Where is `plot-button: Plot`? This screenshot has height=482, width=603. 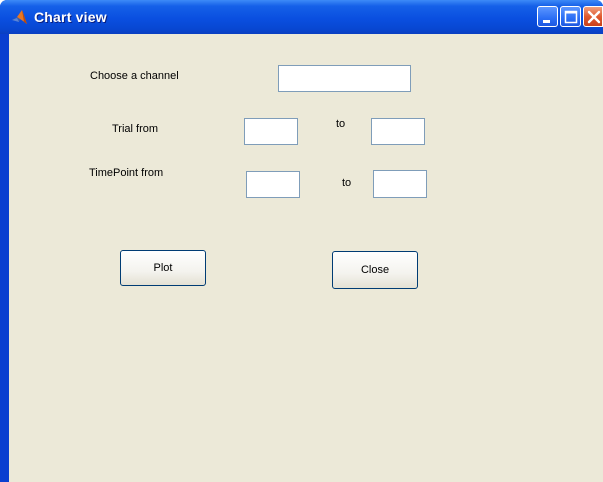 plot-button: Plot is located at coordinates (163, 268).